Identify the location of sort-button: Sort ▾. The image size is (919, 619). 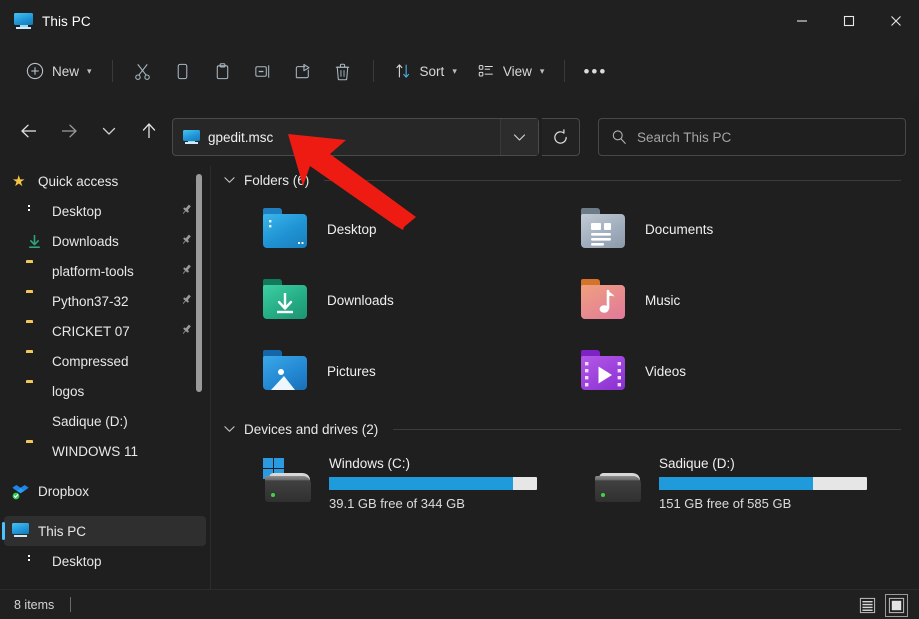
(425, 71).